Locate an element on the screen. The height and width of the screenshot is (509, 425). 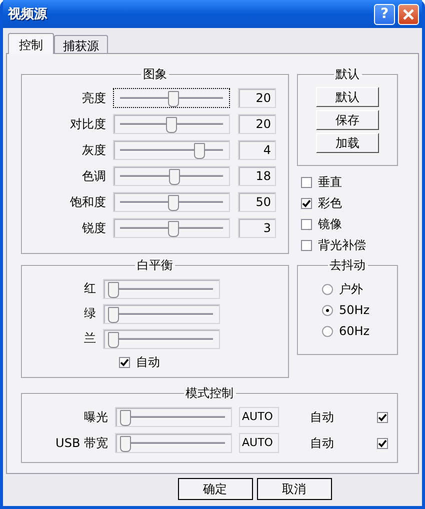
radio-label: 60Hz is located at coordinates (354, 331).